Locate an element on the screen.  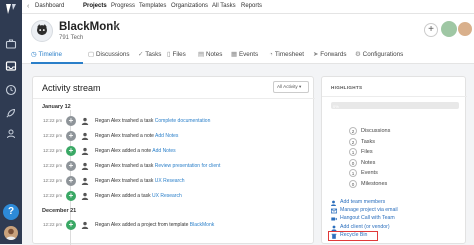
stat-notes: 0 Notes is located at coordinates (399, 163).